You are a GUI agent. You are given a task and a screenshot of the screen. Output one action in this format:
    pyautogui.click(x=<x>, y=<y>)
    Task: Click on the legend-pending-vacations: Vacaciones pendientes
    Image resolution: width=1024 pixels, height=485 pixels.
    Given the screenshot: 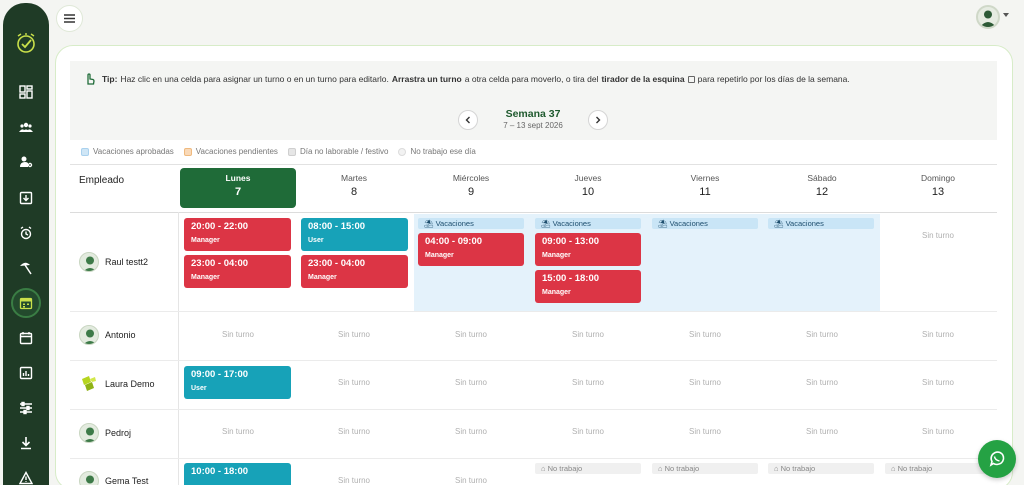 What is the action you would take?
    pyautogui.click(x=230, y=151)
    